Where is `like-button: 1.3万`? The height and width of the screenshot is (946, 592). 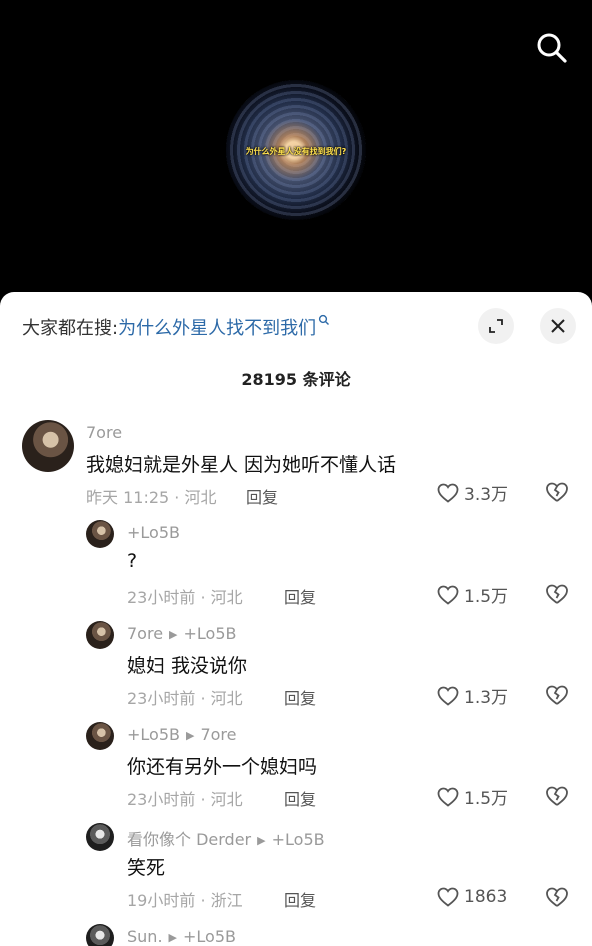 like-button: 1.3万 is located at coordinates (472, 695).